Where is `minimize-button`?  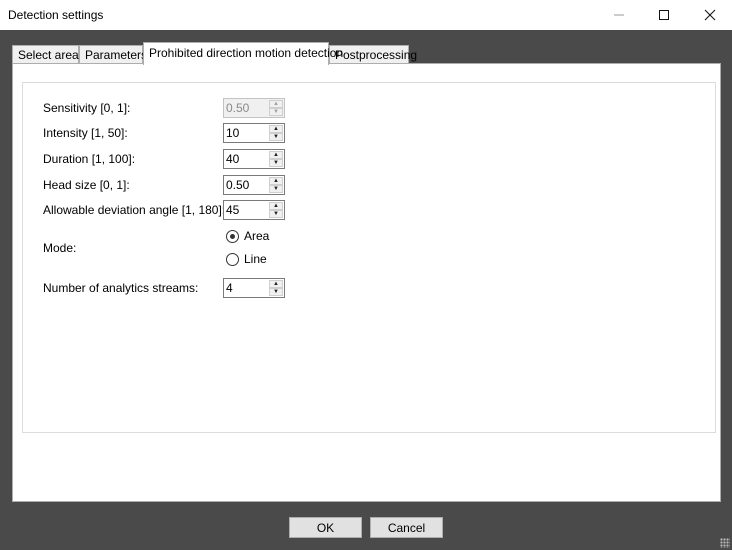
minimize-button is located at coordinates (619, 15).